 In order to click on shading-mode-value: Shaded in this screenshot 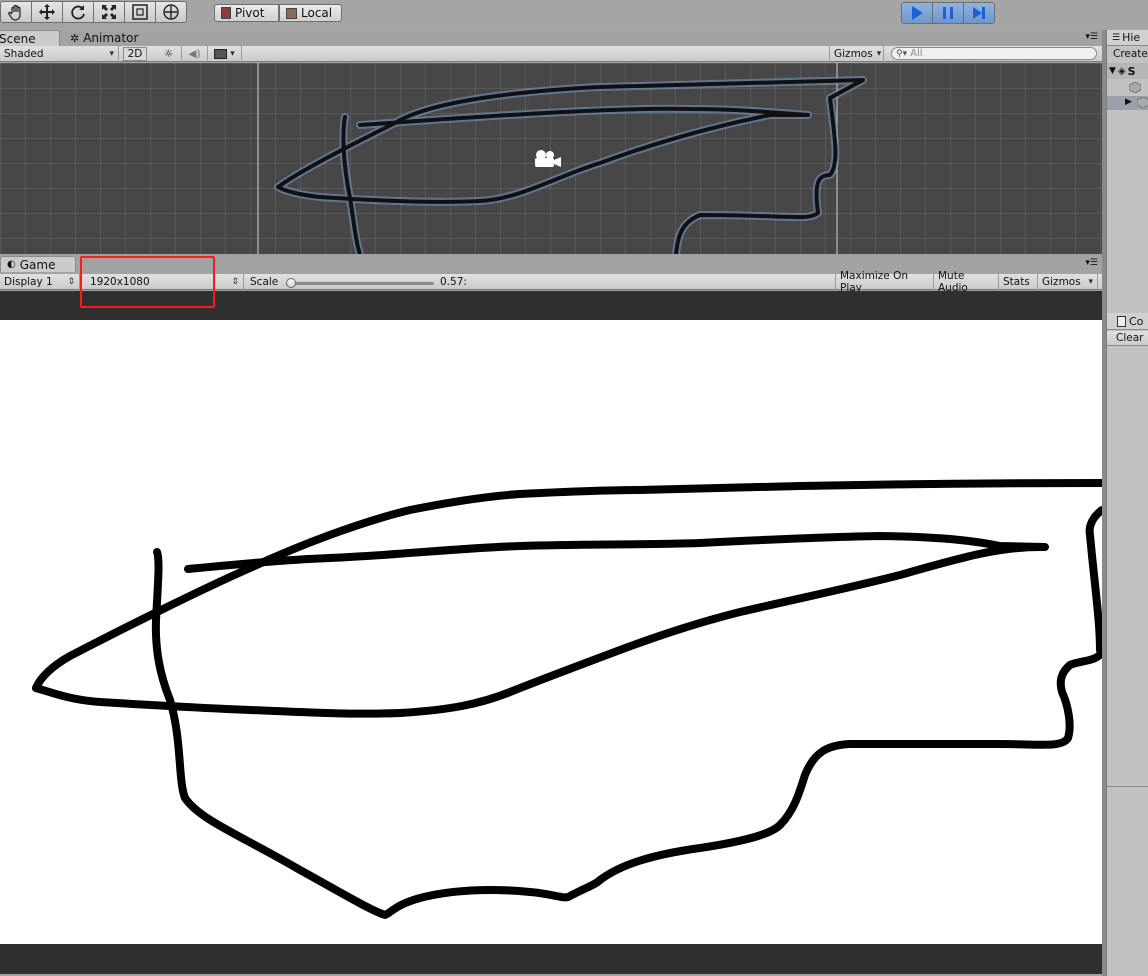, I will do `click(24, 54)`.